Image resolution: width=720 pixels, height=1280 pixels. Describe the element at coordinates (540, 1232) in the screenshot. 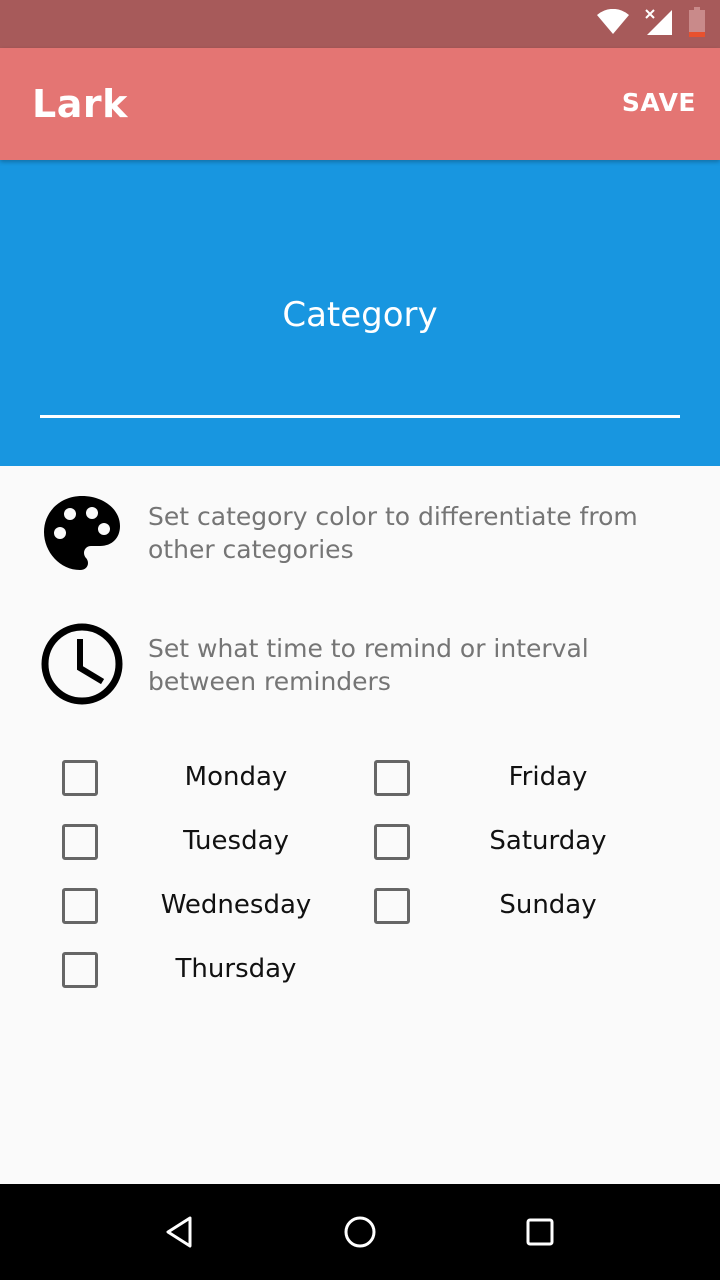

I see `recents-icon` at that location.